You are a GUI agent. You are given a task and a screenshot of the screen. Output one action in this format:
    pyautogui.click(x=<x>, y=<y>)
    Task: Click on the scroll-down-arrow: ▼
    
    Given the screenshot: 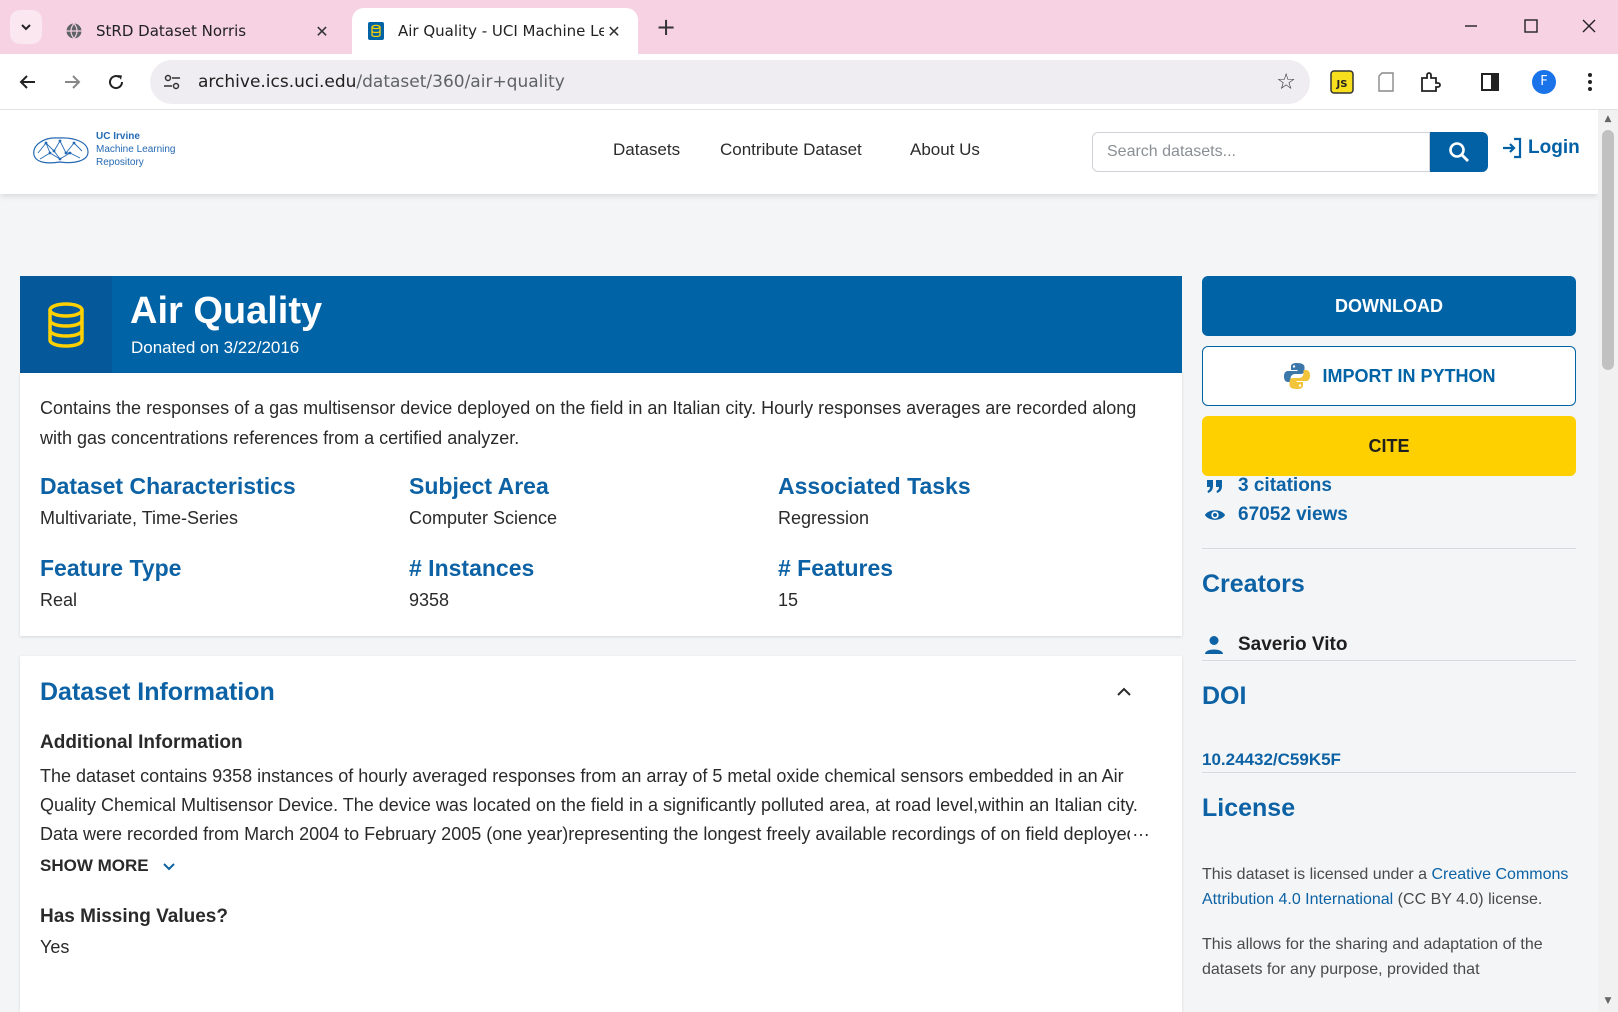 What is the action you would take?
    pyautogui.click(x=1608, y=1001)
    